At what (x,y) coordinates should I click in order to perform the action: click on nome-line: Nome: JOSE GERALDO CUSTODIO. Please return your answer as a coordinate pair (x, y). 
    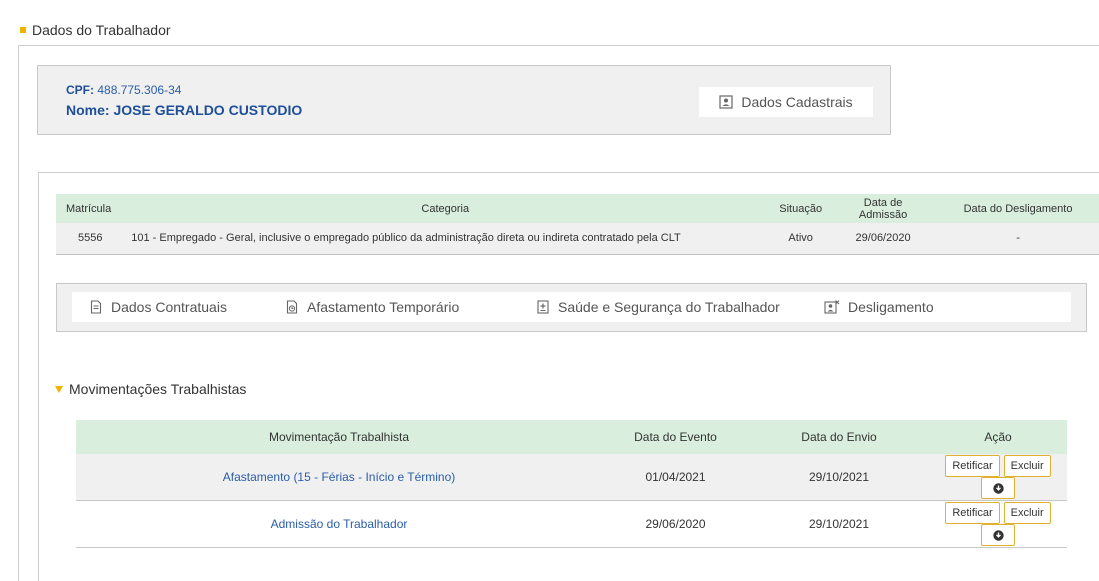
    Looking at the image, I should click on (184, 110).